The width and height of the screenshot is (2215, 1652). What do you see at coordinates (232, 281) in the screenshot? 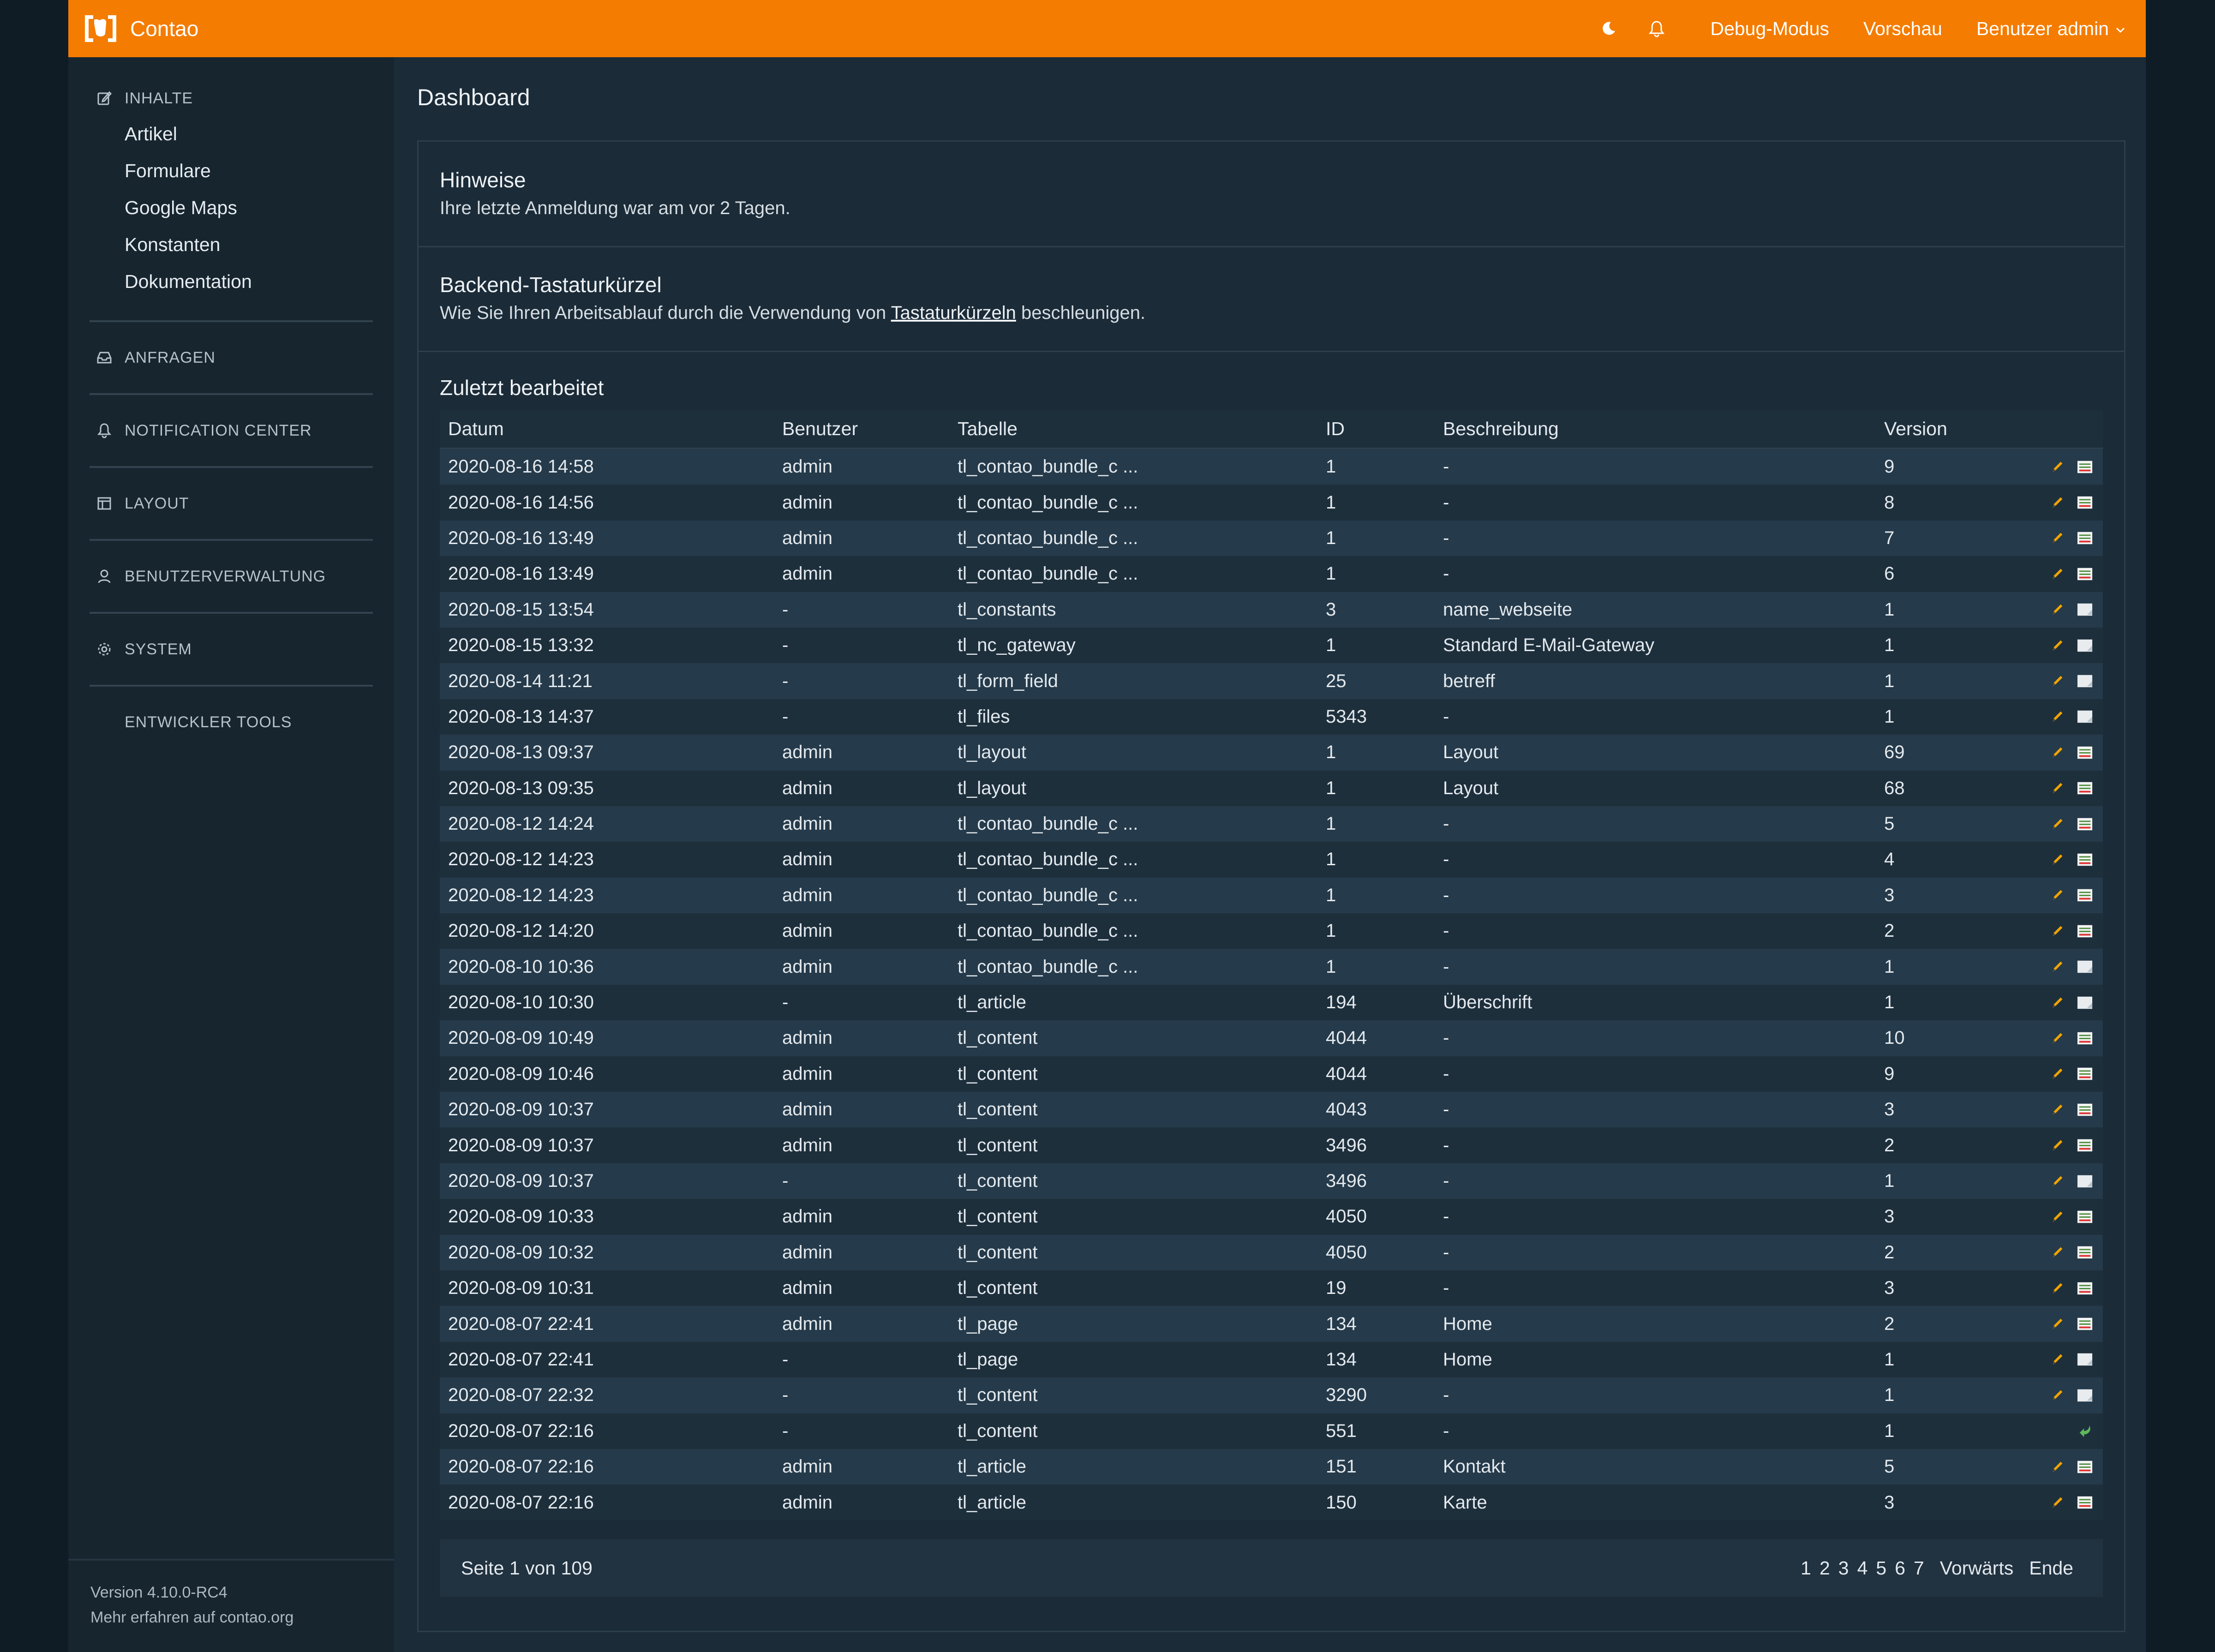
I see `sidebar-item-dokumentation: Dokumentation` at bounding box center [232, 281].